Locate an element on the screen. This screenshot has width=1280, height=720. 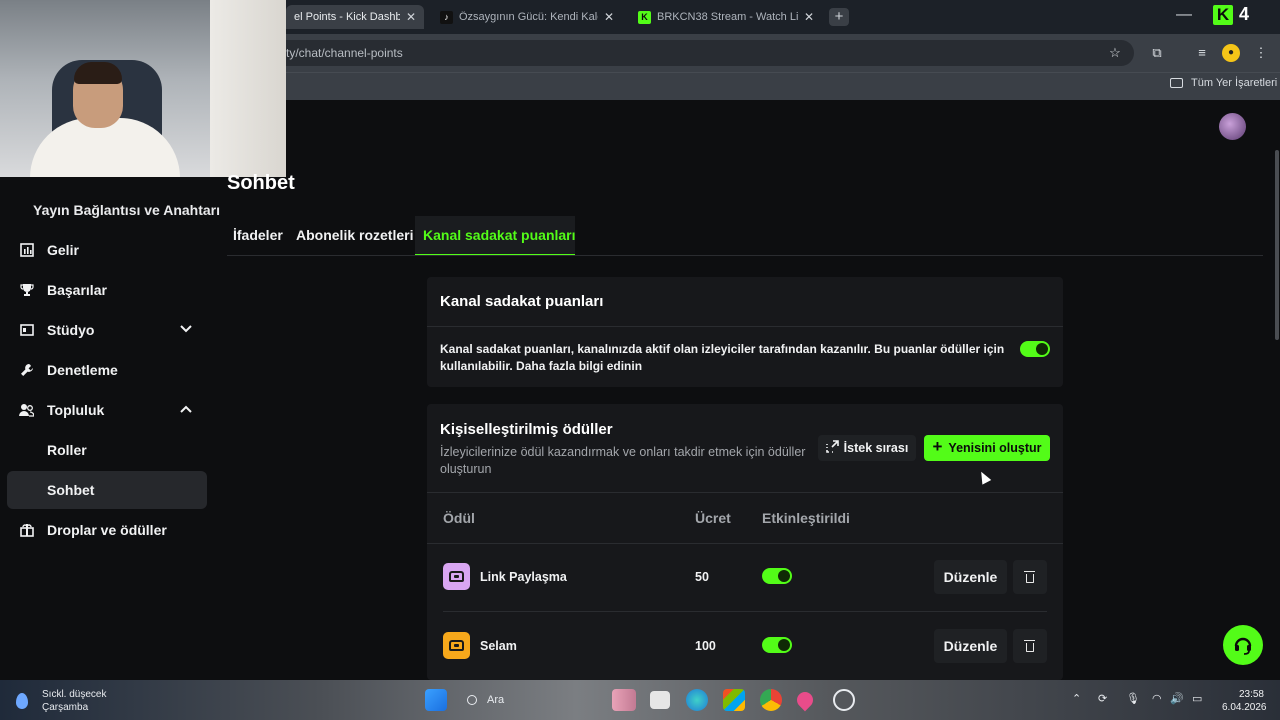
tab-kick-dashboard: el Points - Kick Dashboard ✕ is located at coordinates (355, 17).